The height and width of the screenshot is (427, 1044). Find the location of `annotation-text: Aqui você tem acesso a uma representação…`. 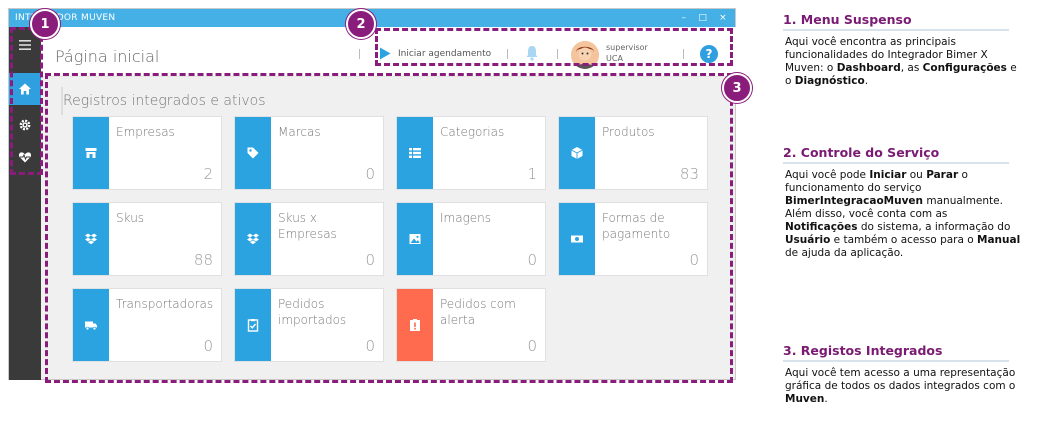

annotation-text: Aqui você tem acesso a uma representação… is located at coordinates (900, 379).